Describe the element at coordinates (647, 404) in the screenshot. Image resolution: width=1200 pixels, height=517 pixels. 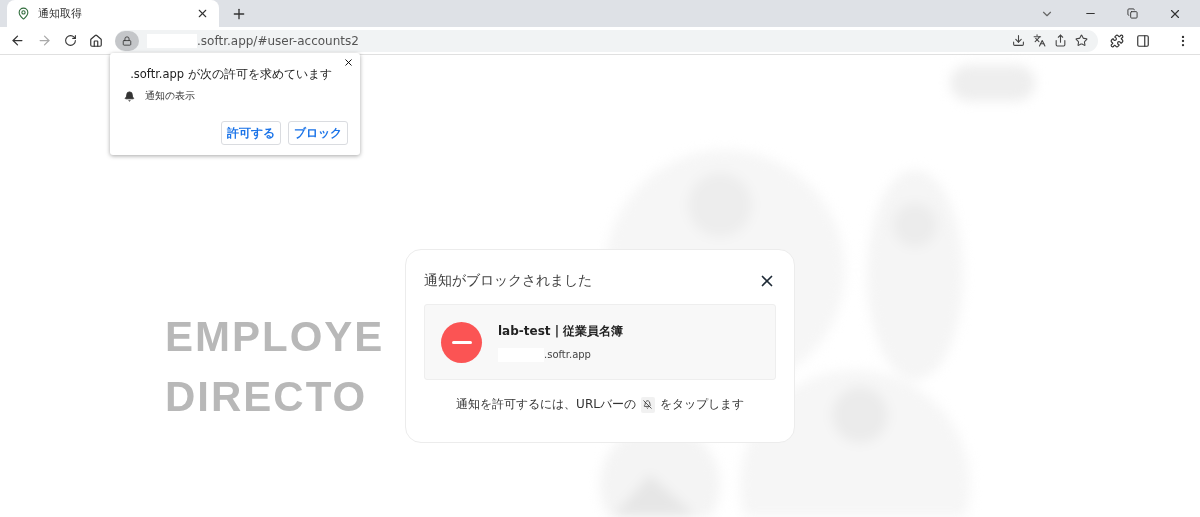
I see `bell-off-icon` at that location.